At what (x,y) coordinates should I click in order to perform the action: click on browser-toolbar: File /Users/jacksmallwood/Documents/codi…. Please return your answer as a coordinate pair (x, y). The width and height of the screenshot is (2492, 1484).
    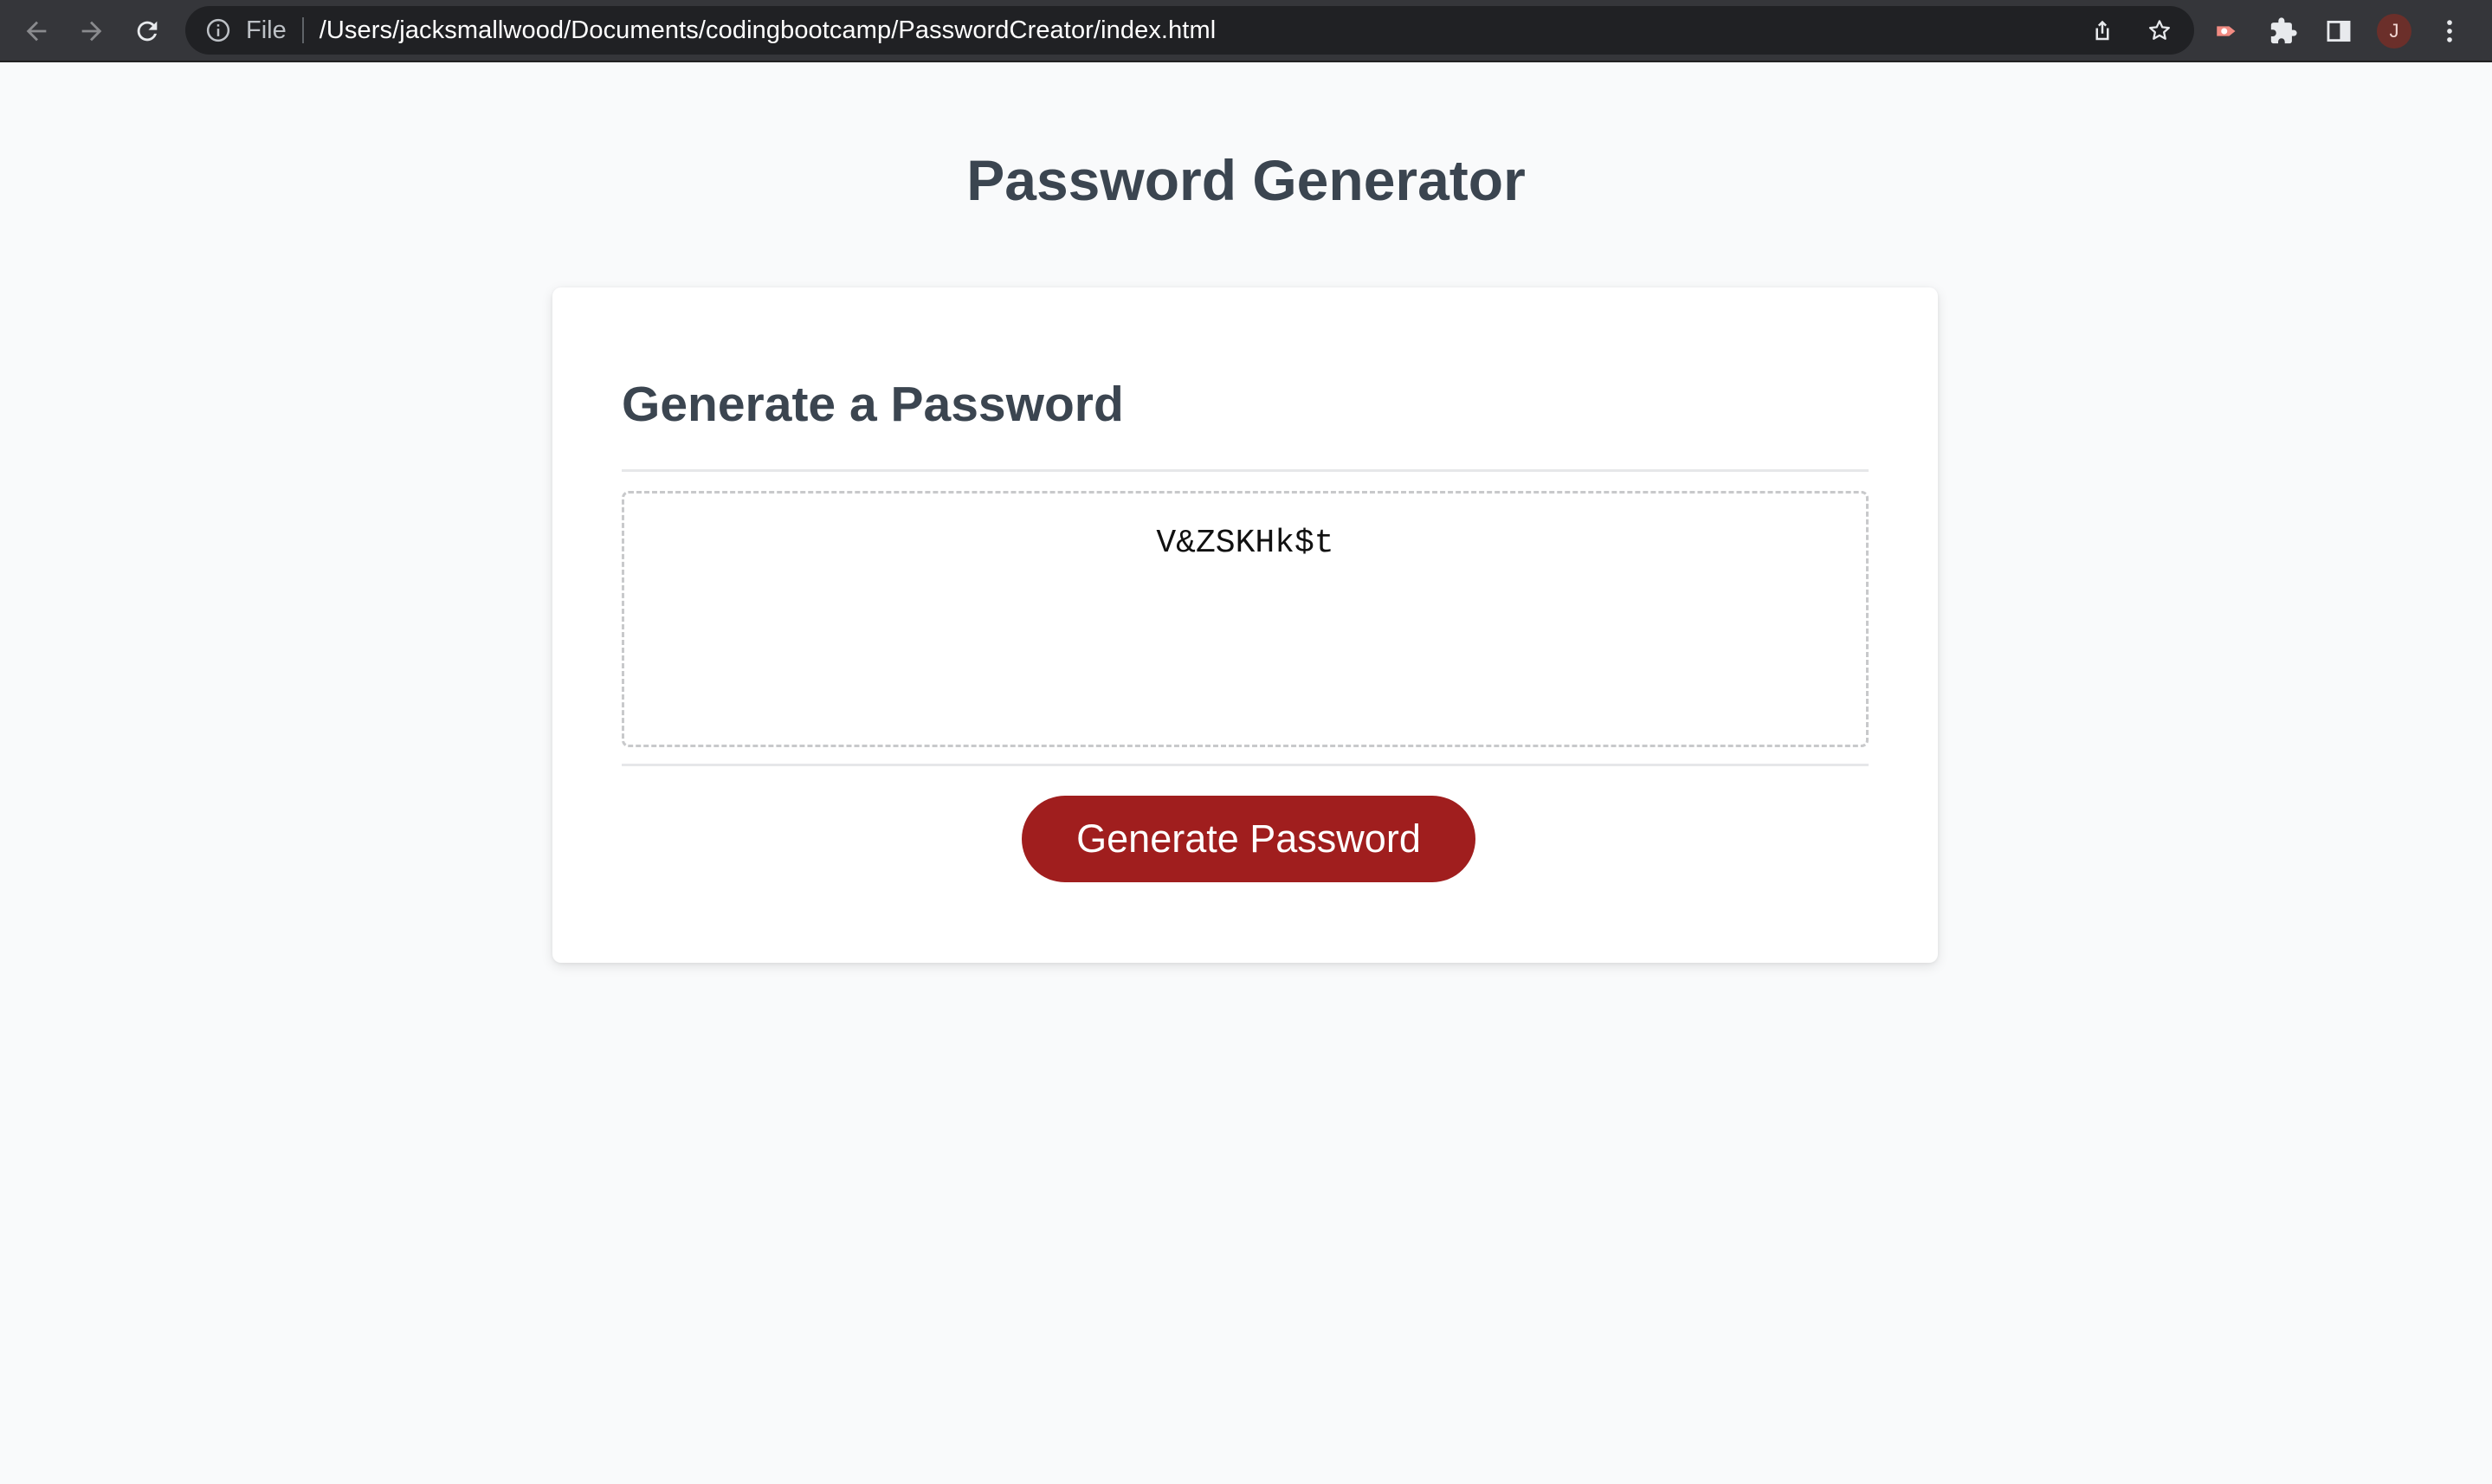
    Looking at the image, I should click on (1246, 31).